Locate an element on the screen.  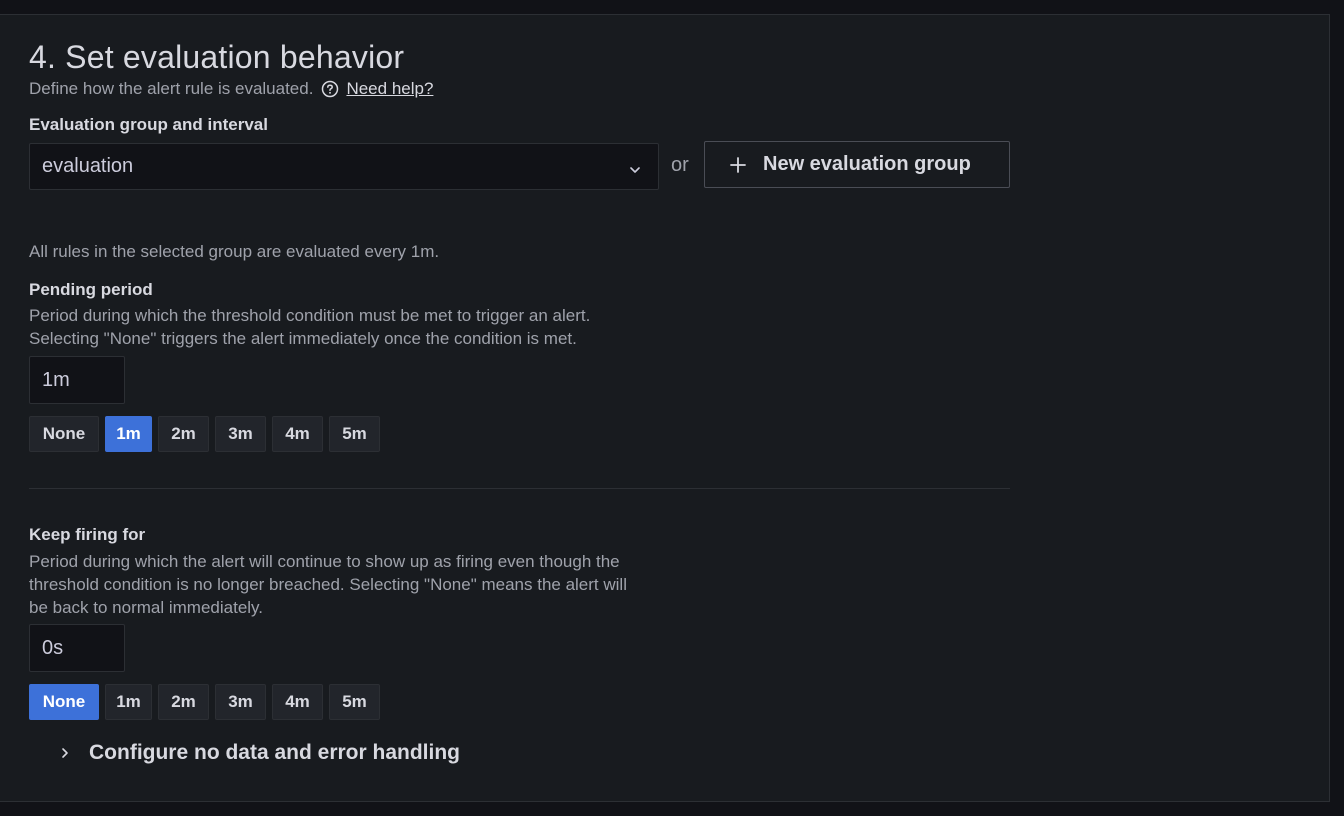
keep-firing-option-4m: 4m is located at coordinates (297, 702).